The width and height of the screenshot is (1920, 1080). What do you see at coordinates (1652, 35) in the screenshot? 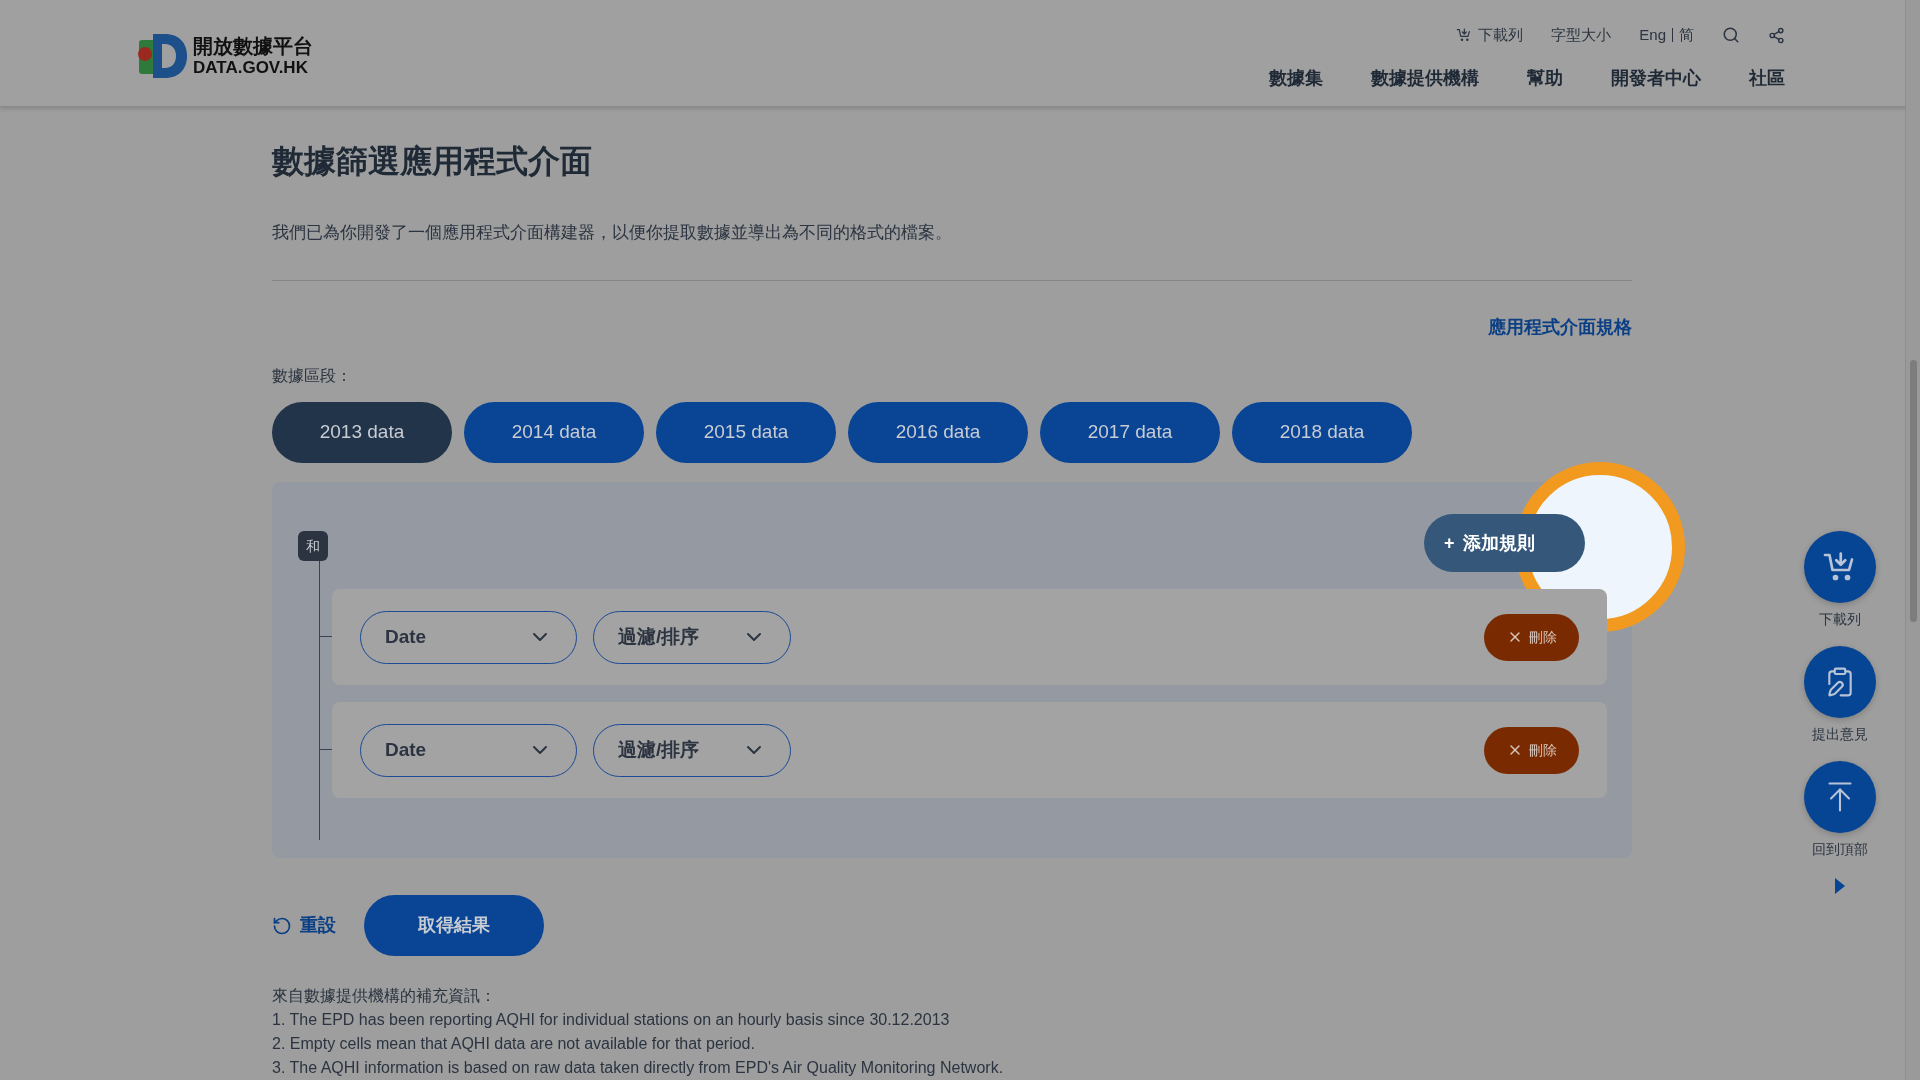
I see `language-link: Eng` at bounding box center [1652, 35].